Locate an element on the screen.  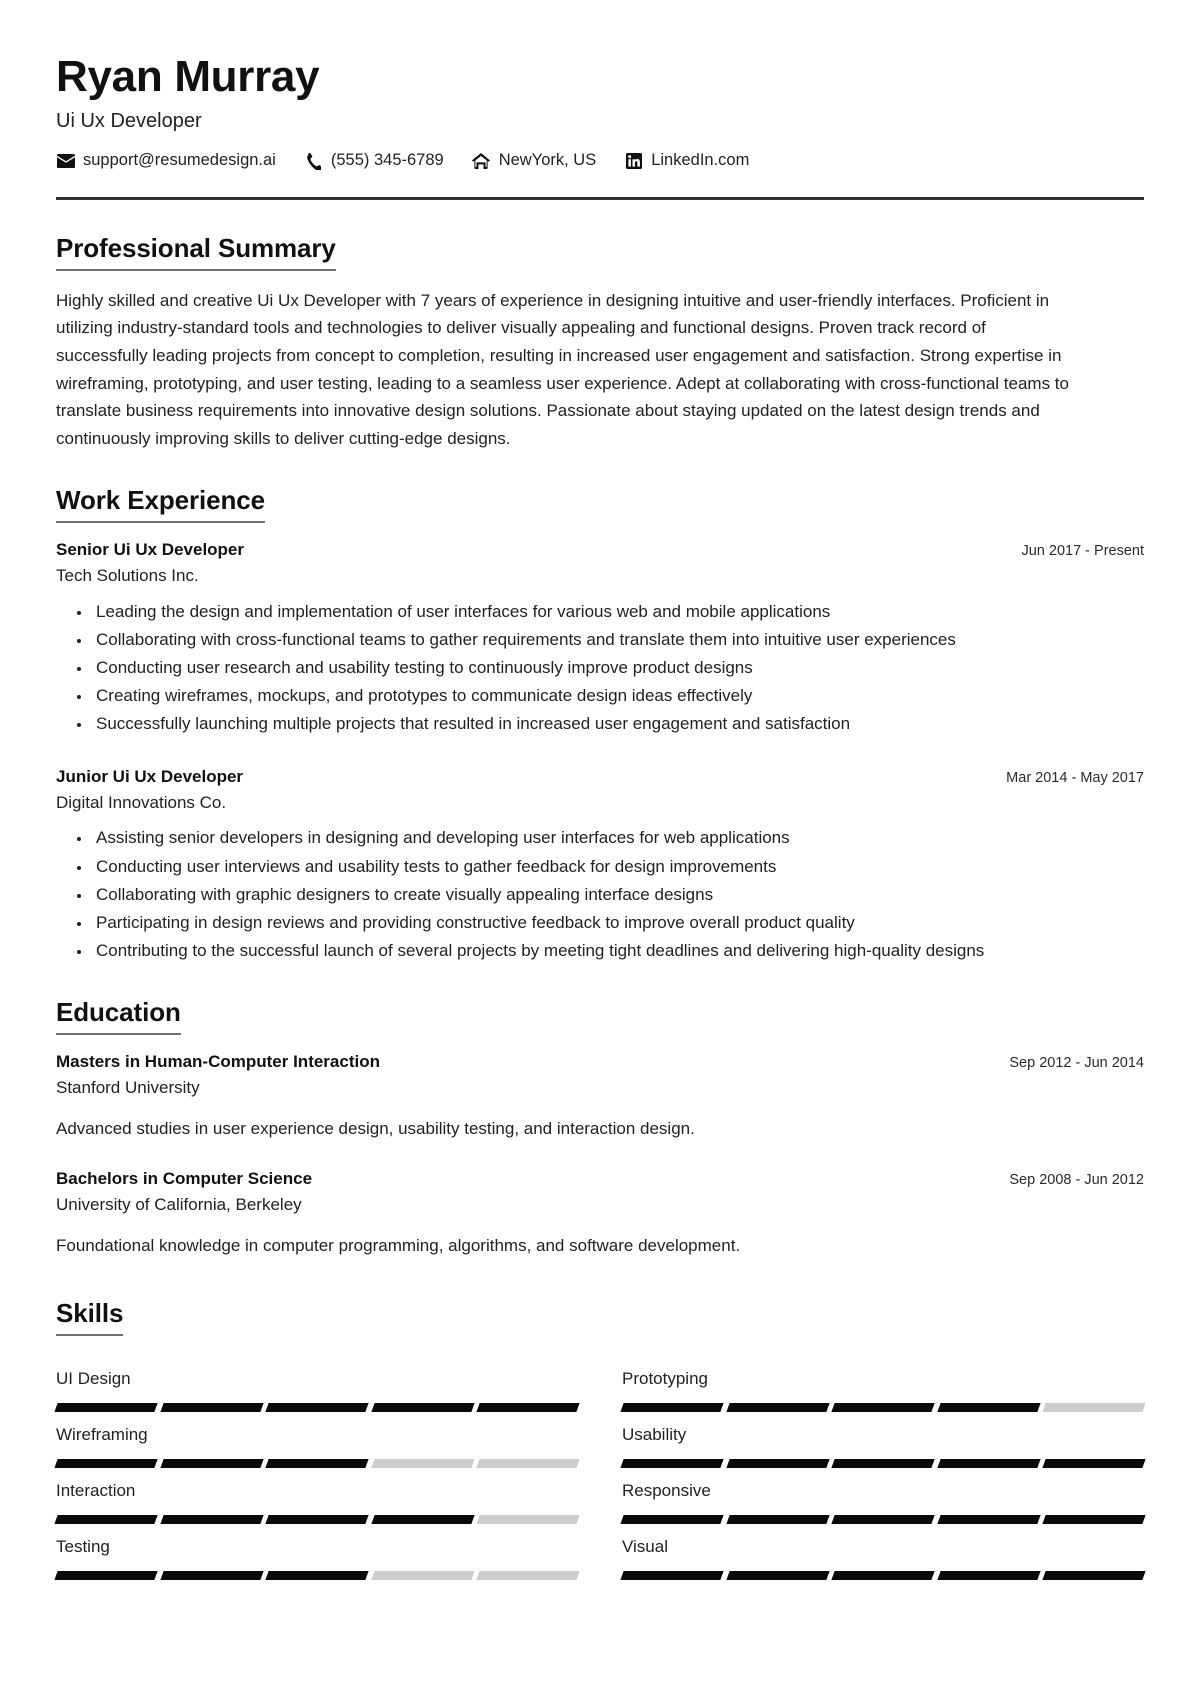
section-heading-education: Education is located at coordinates (118, 1016).